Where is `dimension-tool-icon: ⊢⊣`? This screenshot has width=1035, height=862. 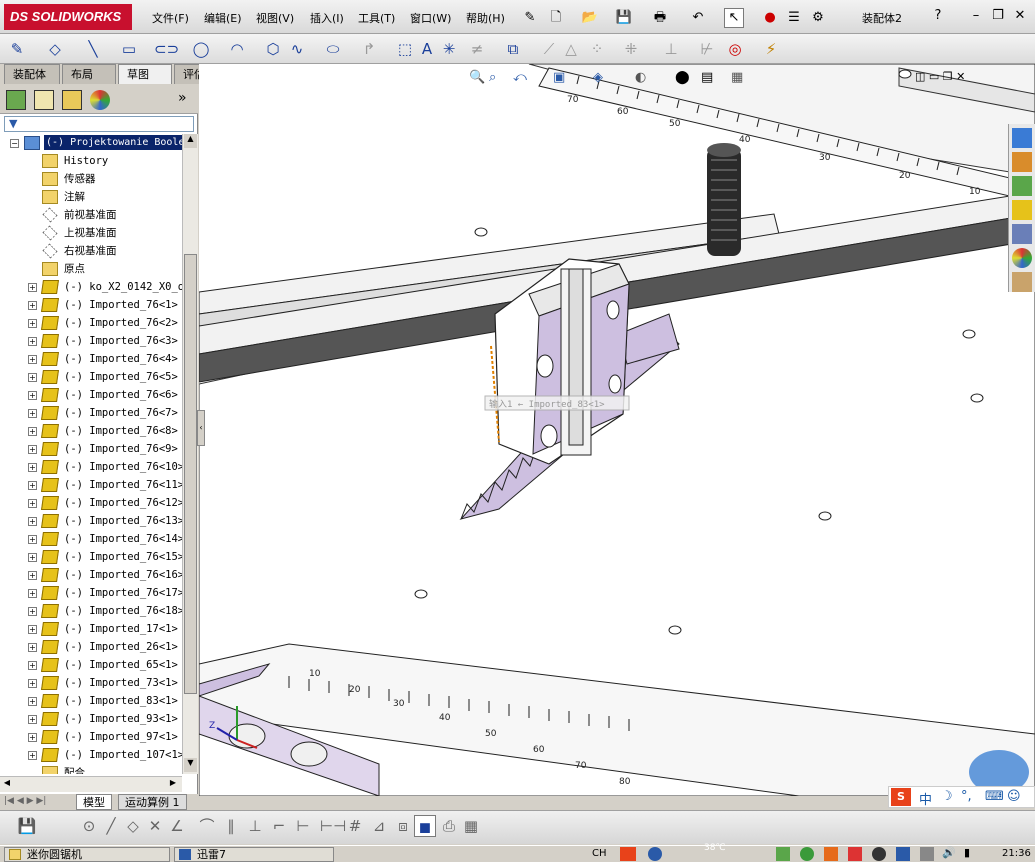
dimension-tool-icon: ⊢⊣ is located at coordinates (333, 826).